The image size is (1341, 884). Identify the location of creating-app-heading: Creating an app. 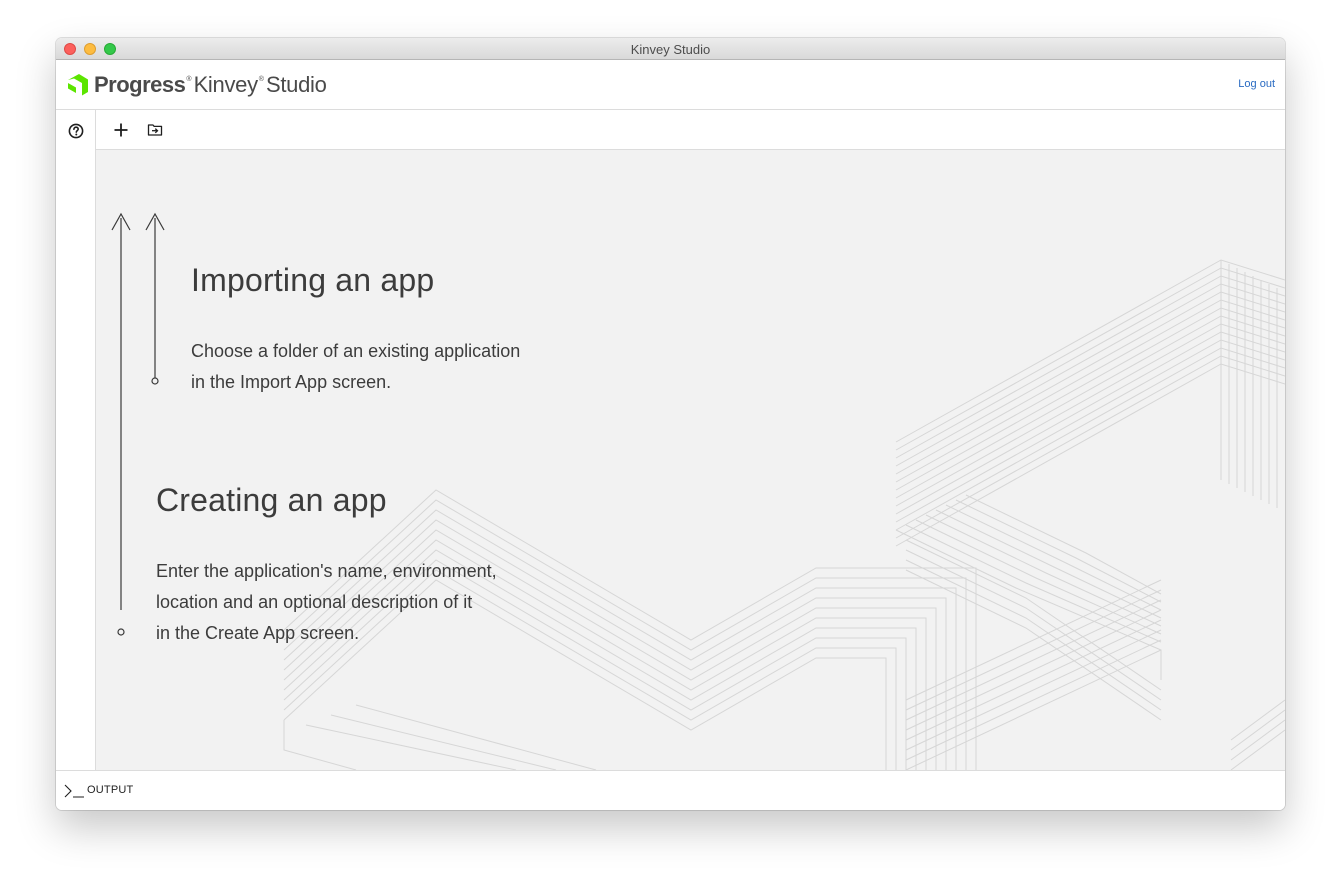
(271, 500).